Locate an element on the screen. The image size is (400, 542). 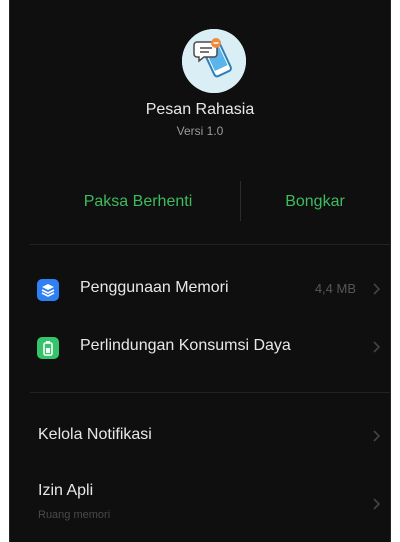
uninstall-button: Bongkar is located at coordinates (315, 202).